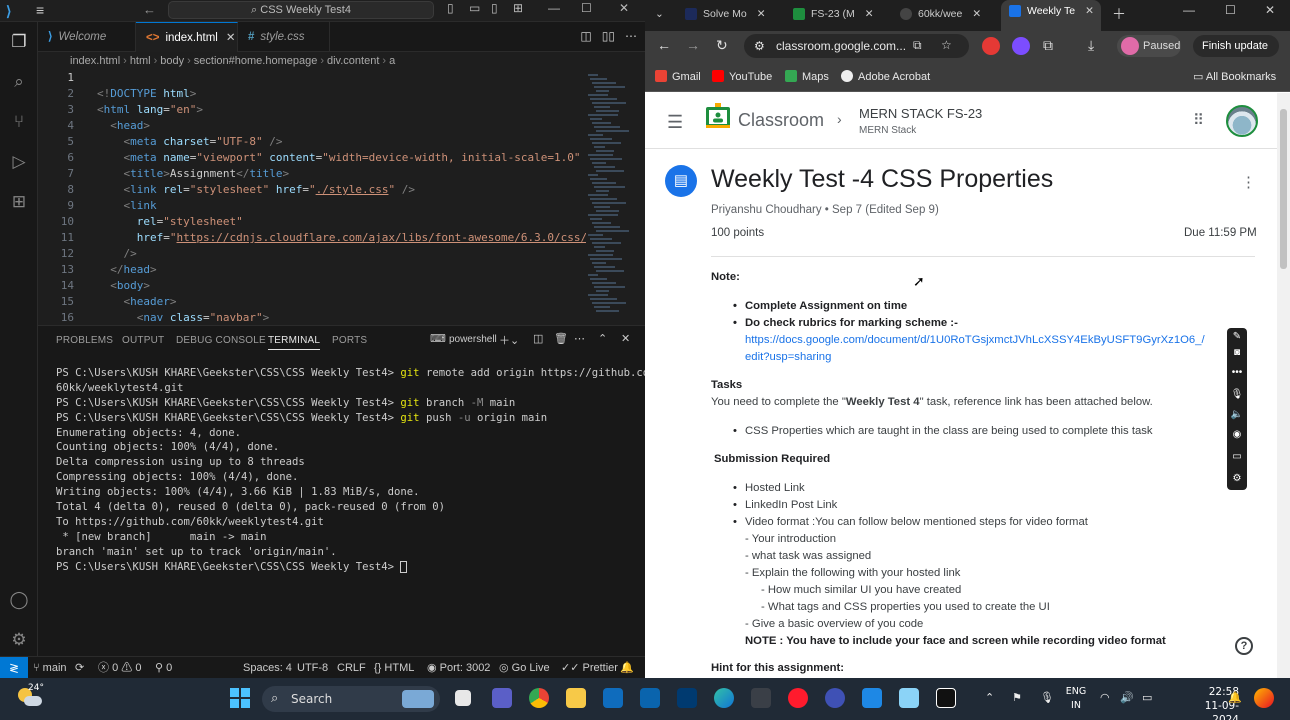  What do you see at coordinates (45, 10) in the screenshot?
I see `menu-icon: ≡` at bounding box center [45, 10].